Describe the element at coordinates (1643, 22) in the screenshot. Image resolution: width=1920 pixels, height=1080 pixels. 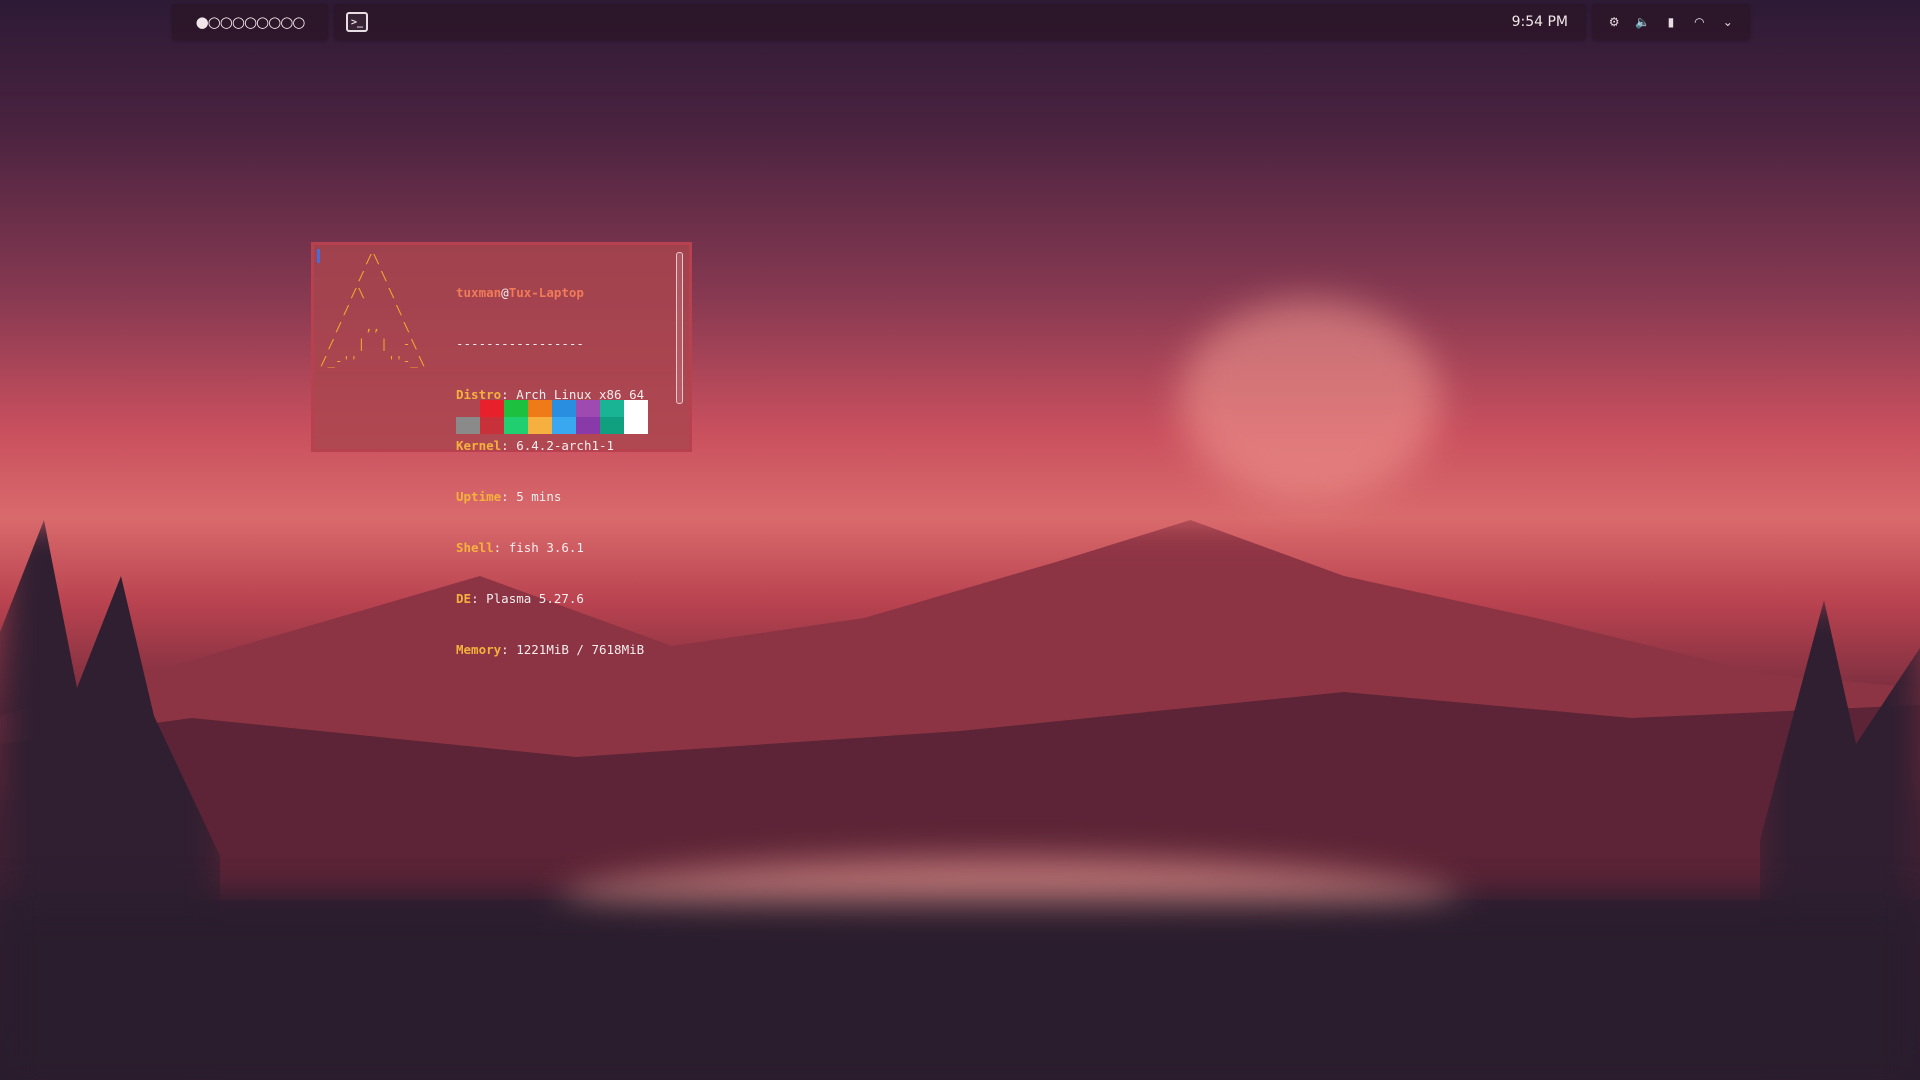
I see `volume-icon: 🔈` at that location.